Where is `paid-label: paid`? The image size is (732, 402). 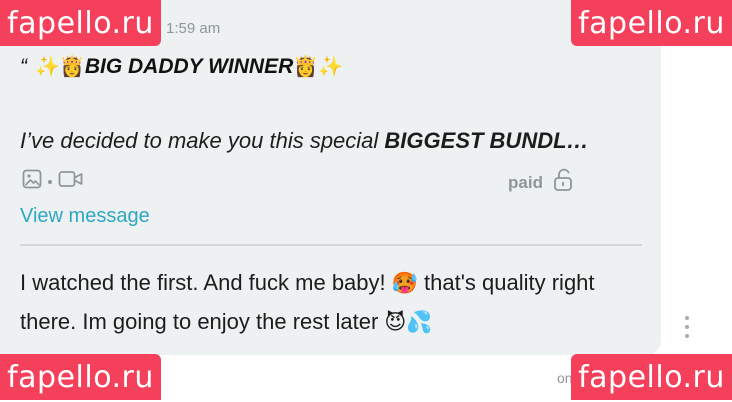 paid-label: paid is located at coordinates (525, 182).